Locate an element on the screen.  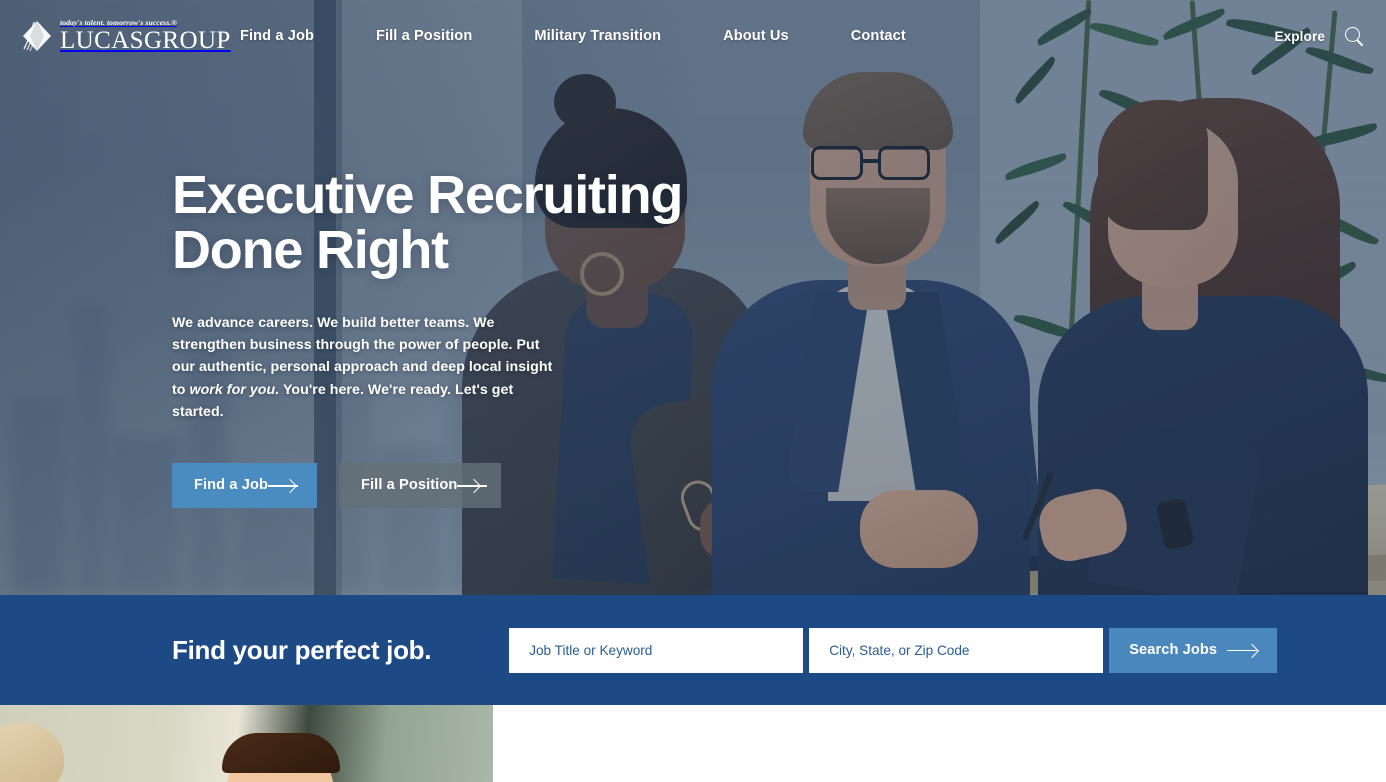
job-search-form: Search Jobs is located at coordinates (893, 650).